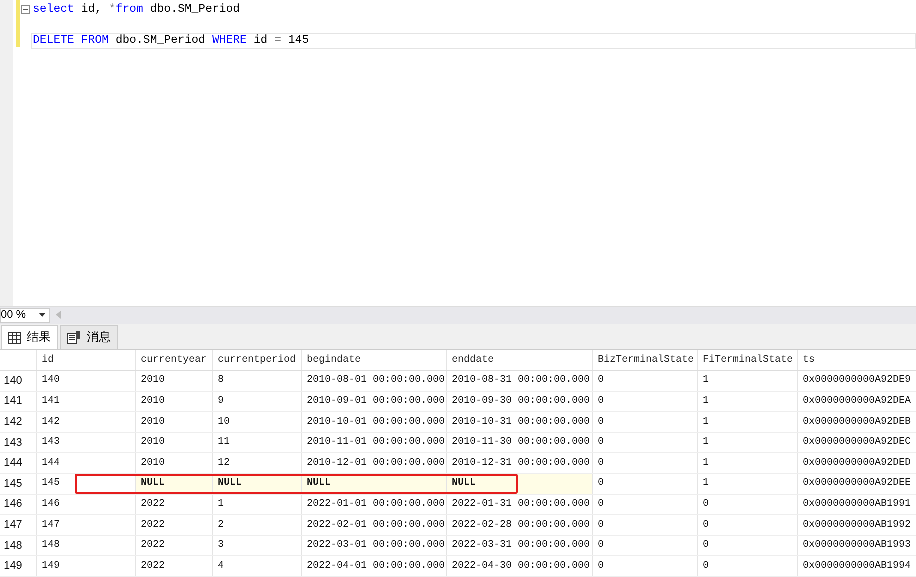  Describe the element at coordinates (256, 422) in the screenshot. I see `table-cell: 10` at that location.